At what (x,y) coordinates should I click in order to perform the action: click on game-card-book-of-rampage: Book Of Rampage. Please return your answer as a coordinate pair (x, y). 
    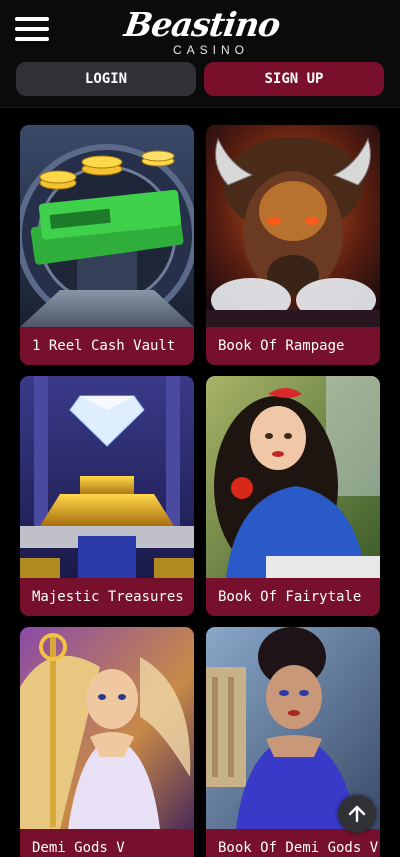
    Looking at the image, I should click on (293, 245).